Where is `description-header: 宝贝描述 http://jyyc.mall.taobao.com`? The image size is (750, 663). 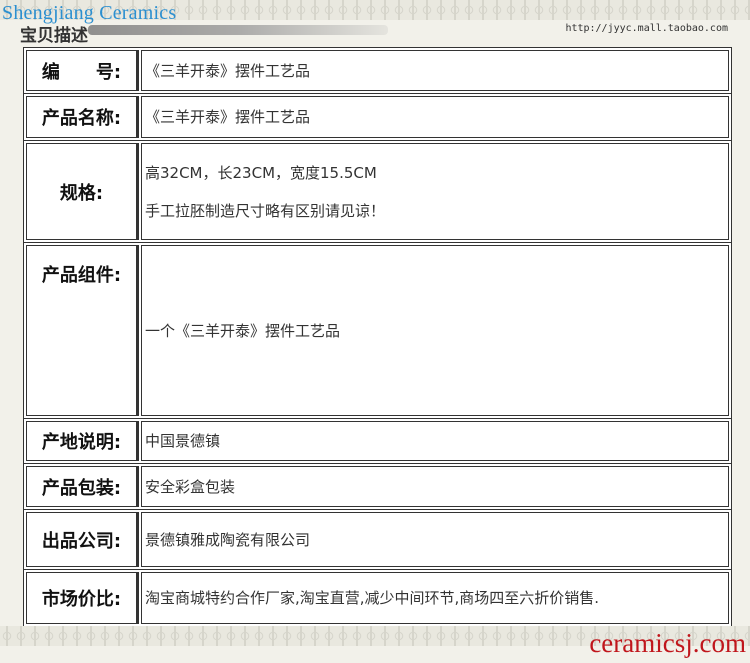 description-header: 宝贝描述 http://jyyc.mall.taobao.com is located at coordinates (376, 33).